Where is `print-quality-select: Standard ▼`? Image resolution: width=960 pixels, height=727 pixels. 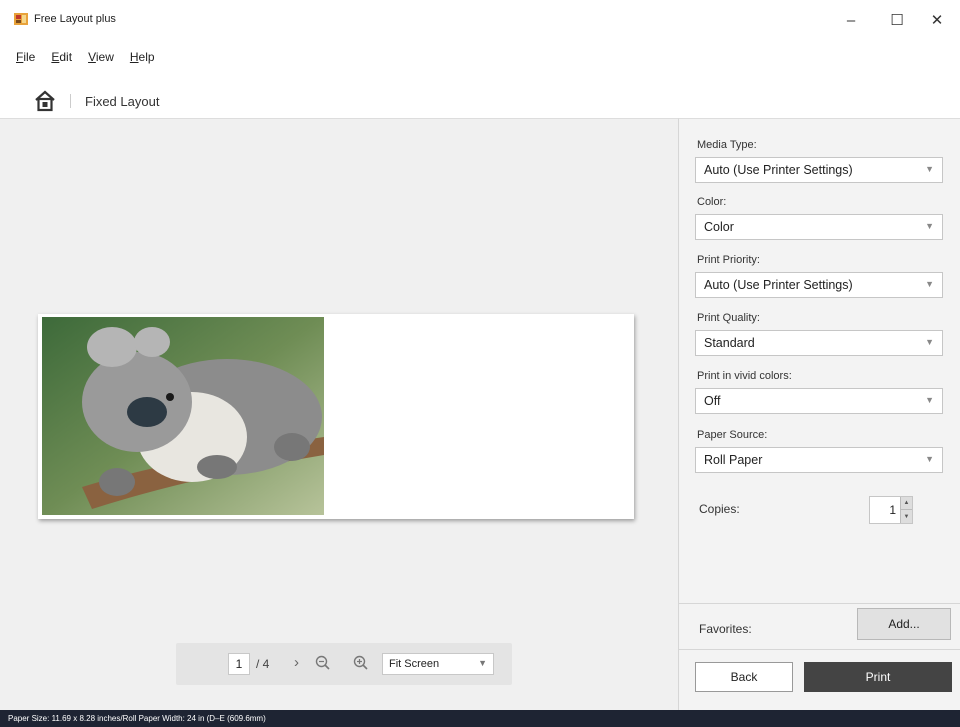
print-quality-select: Standard ▼ is located at coordinates (819, 343).